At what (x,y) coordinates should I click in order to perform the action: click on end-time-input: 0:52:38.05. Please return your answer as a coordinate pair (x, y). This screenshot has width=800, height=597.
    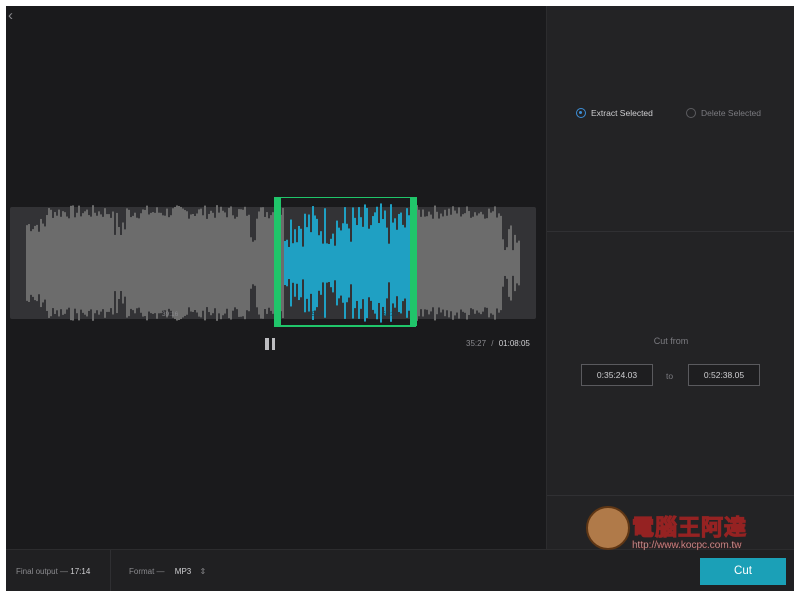
    Looking at the image, I should click on (724, 375).